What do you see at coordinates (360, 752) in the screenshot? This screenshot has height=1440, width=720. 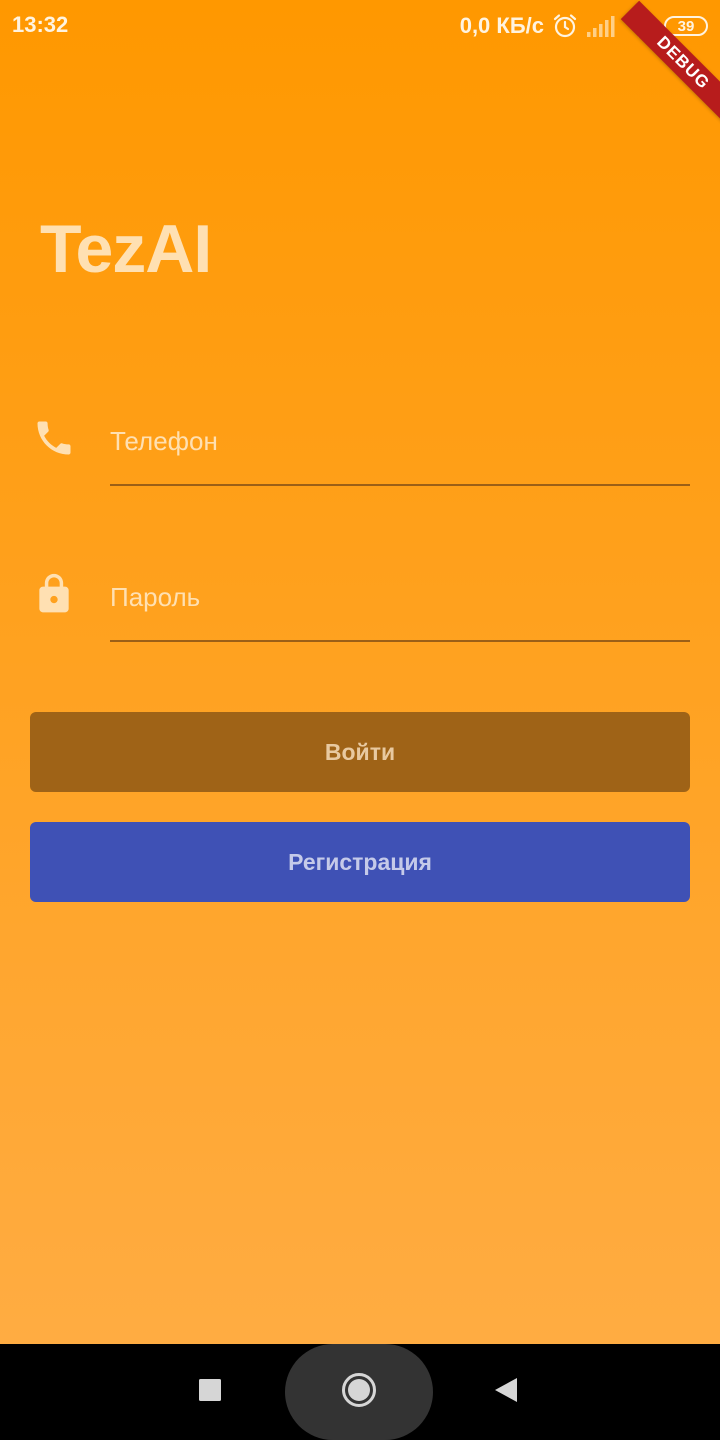 I see `login-button: Войти` at bounding box center [360, 752].